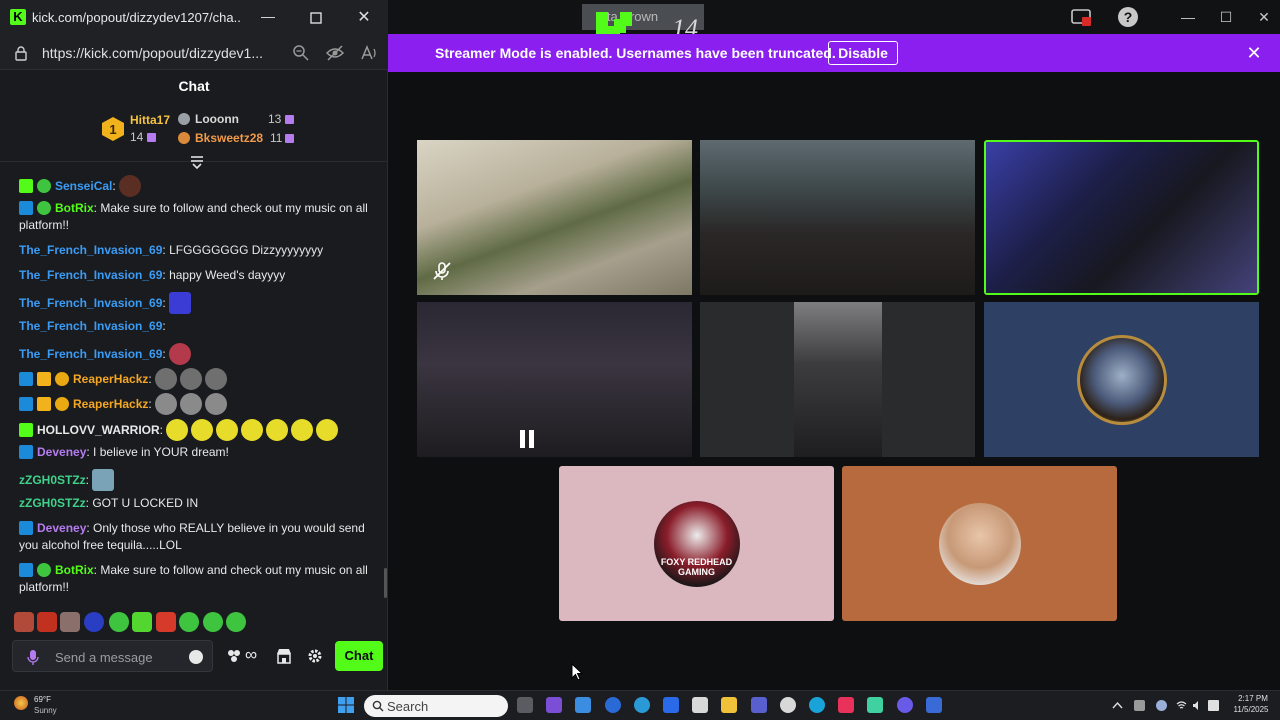  I want to click on message-input: Send a message, so click(112, 656).